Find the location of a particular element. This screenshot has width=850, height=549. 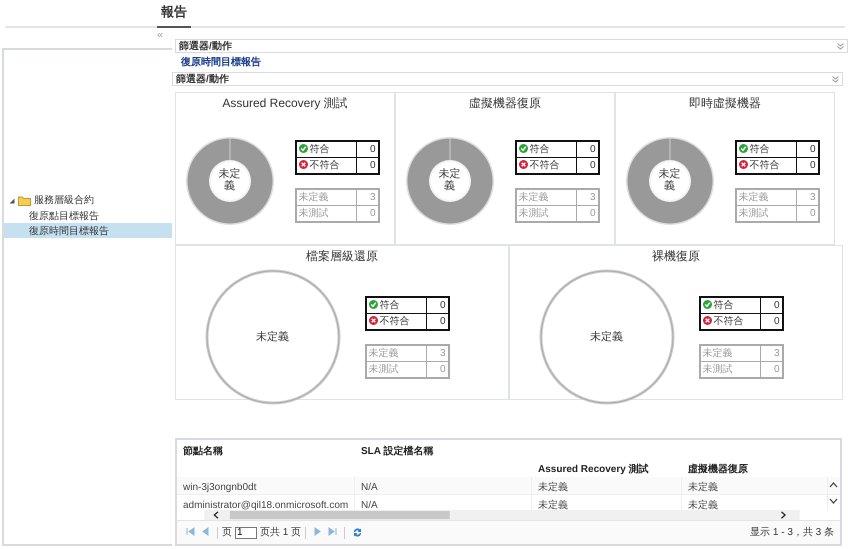

expand-toggle is located at coordinates (12, 201).